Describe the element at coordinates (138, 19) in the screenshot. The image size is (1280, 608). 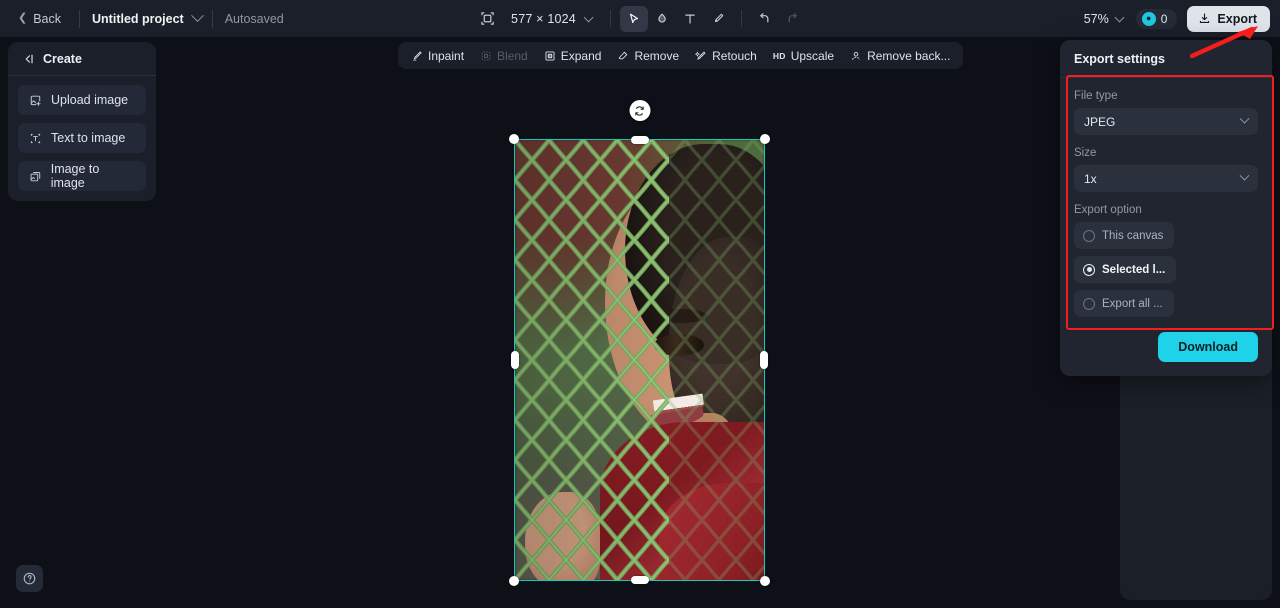
I see `project-name: Untitled project` at that location.